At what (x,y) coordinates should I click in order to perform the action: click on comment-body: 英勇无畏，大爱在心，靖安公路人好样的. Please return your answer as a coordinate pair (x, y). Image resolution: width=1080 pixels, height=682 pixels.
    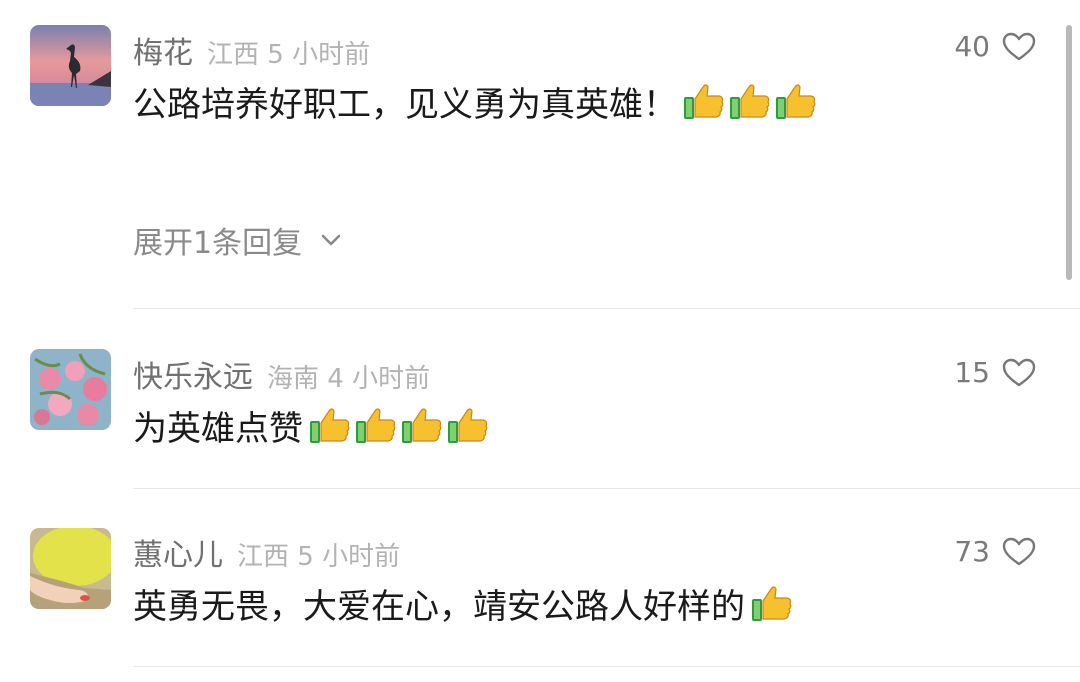
    Looking at the image, I should click on (439, 606).